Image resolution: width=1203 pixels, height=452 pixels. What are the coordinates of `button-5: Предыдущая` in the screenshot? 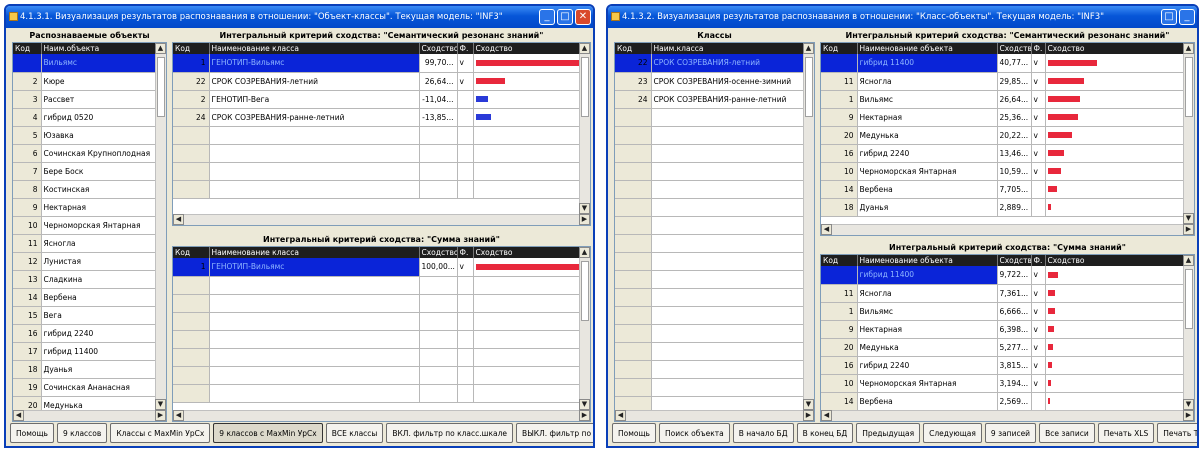 It's located at (888, 433).